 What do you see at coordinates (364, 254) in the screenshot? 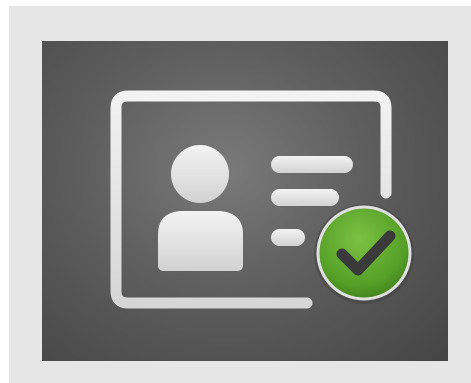
I see `checkmark-badge-icon` at bounding box center [364, 254].